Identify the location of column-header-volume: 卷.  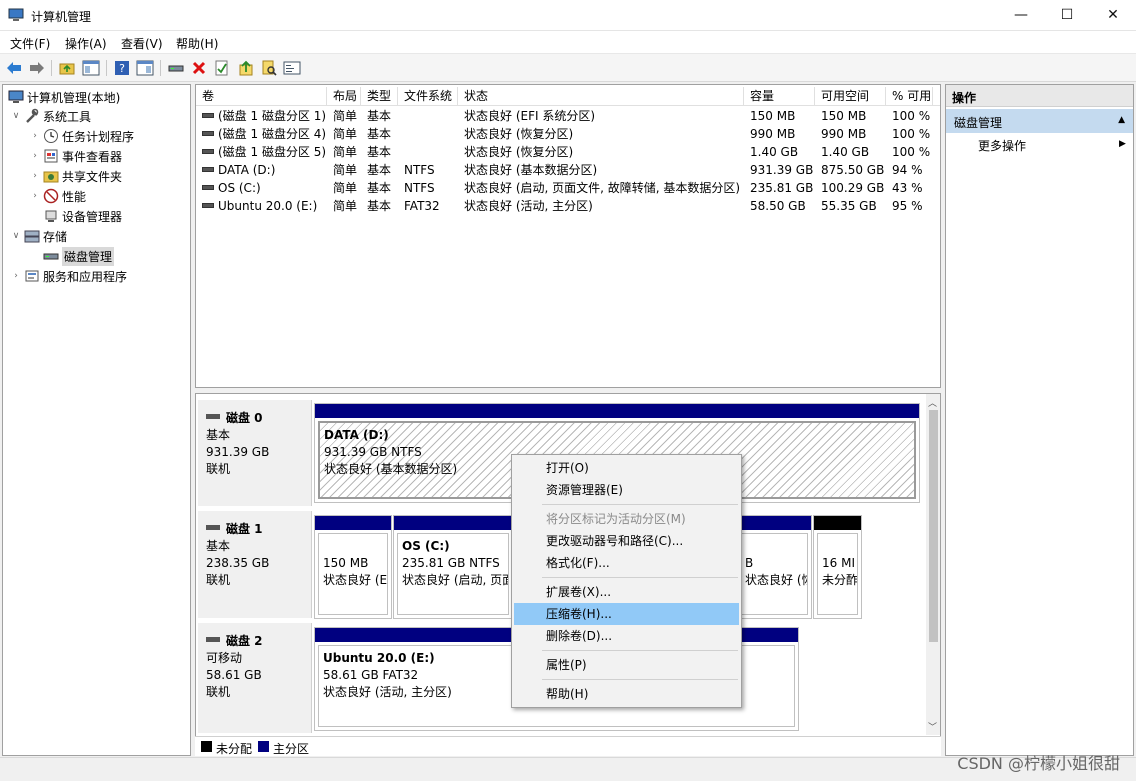
(261, 96).